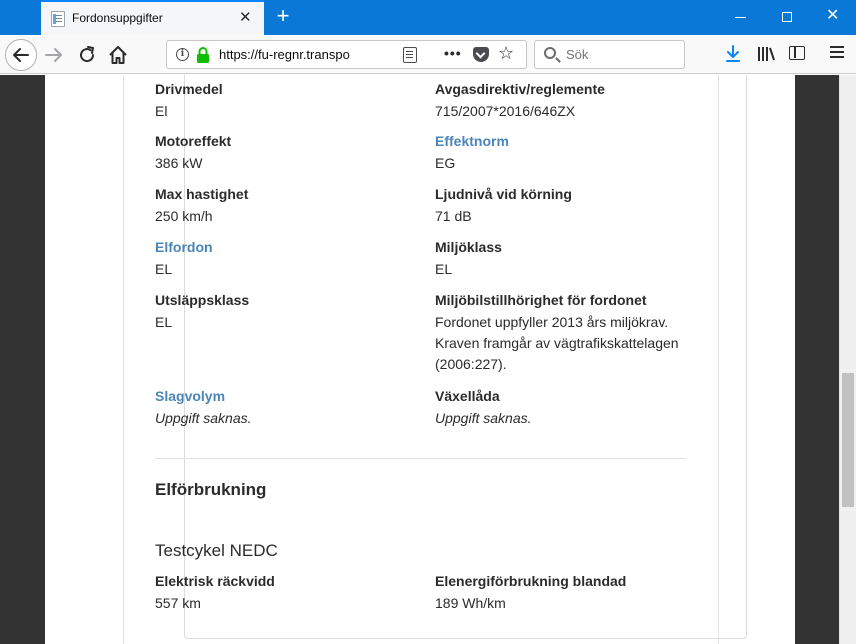 This screenshot has width=856, height=644. Describe the element at coordinates (290, 312) in the screenshot. I see `field-emission-class: Utsläppsklass EL` at that location.